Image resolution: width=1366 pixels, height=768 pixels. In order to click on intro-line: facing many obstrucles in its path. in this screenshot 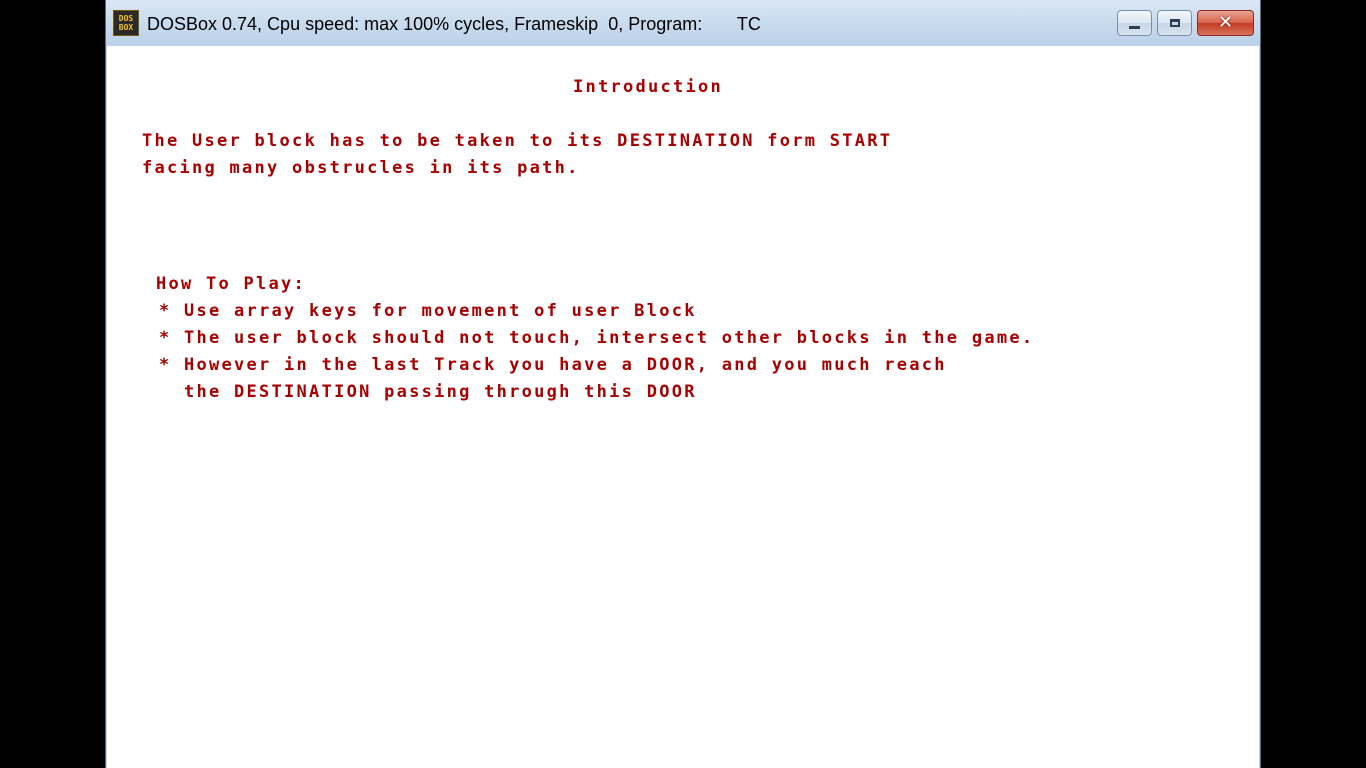, I will do `click(361, 168)`.